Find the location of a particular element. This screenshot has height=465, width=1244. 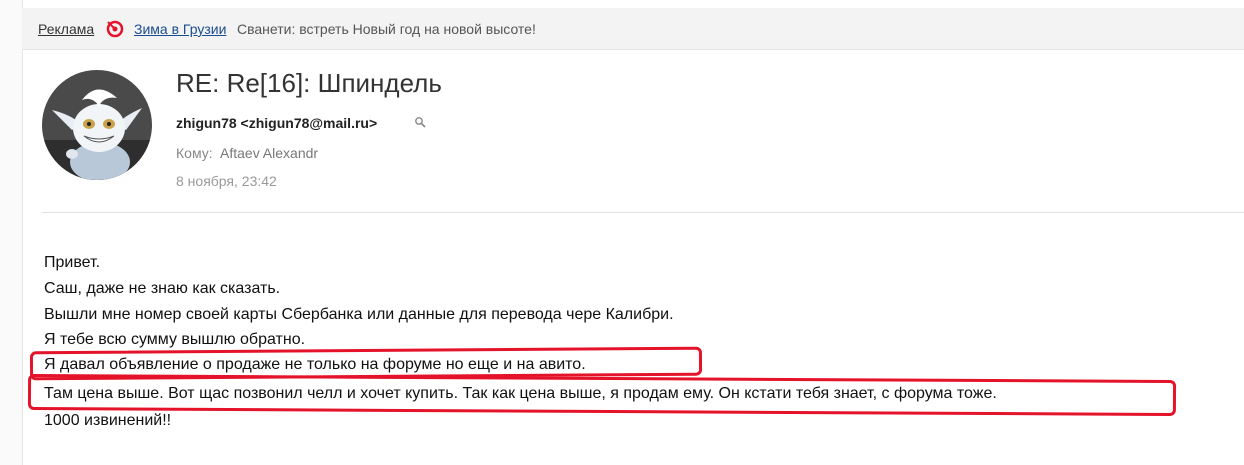

sender-avatar is located at coordinates (97, 125).